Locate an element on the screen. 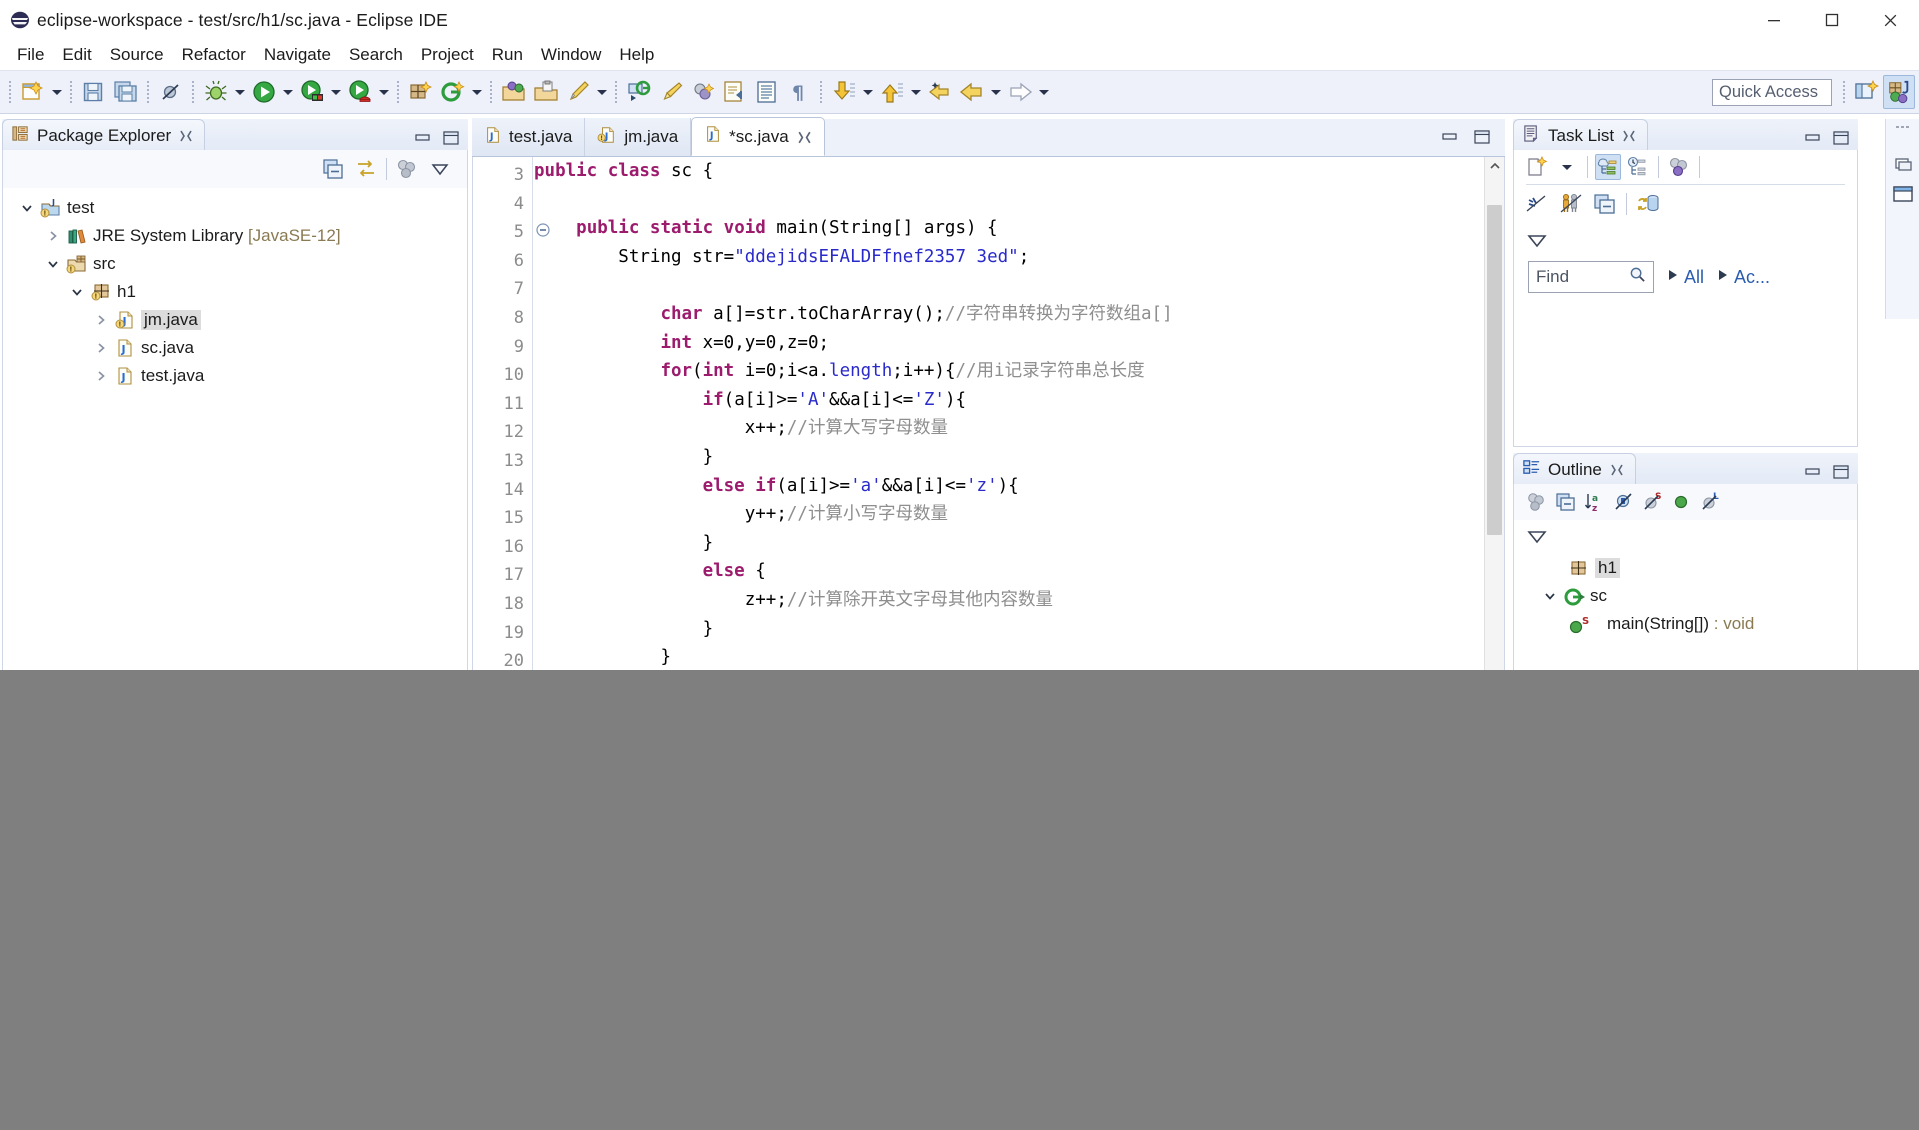 The height and width of the screenshot is (1130, 1919). menu-navigate: Navigate is located at coordinates (297, 55).